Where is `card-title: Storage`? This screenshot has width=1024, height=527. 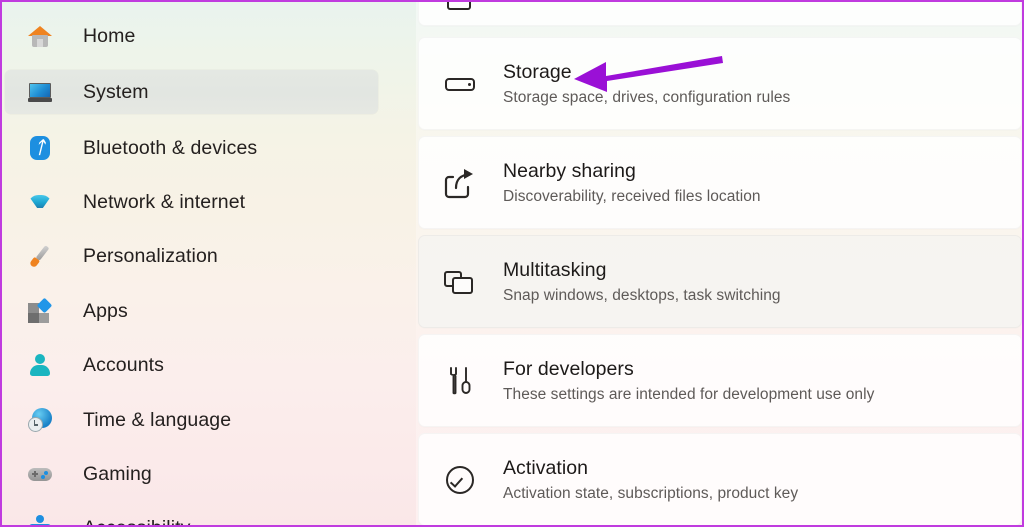
card-title: Storage is located at coordinates (537, 72).